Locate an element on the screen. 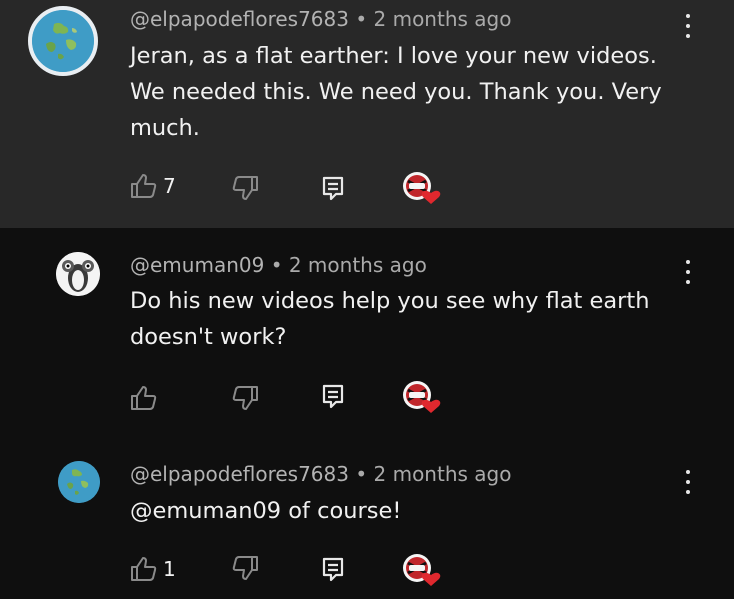  comment-actions: 1 is located at coordinates (367, 573).